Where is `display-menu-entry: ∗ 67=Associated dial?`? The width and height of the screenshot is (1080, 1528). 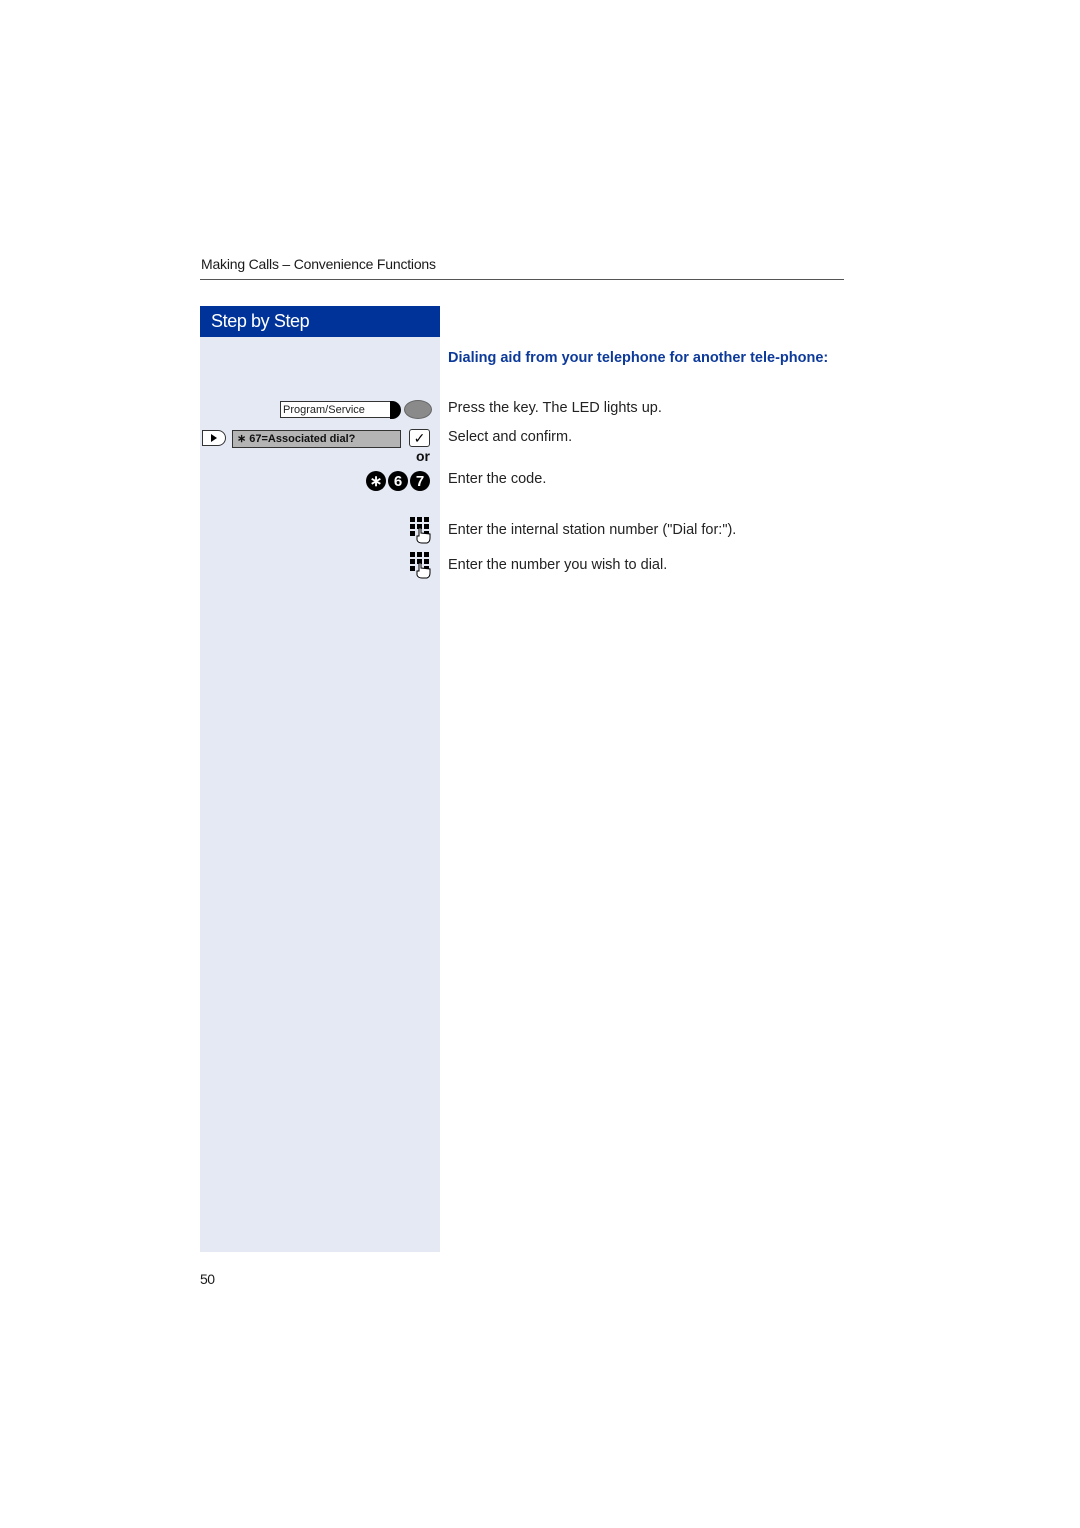
display-menu-entry: ∗ 67=Associated dial? is located at coordinates (316, 439).